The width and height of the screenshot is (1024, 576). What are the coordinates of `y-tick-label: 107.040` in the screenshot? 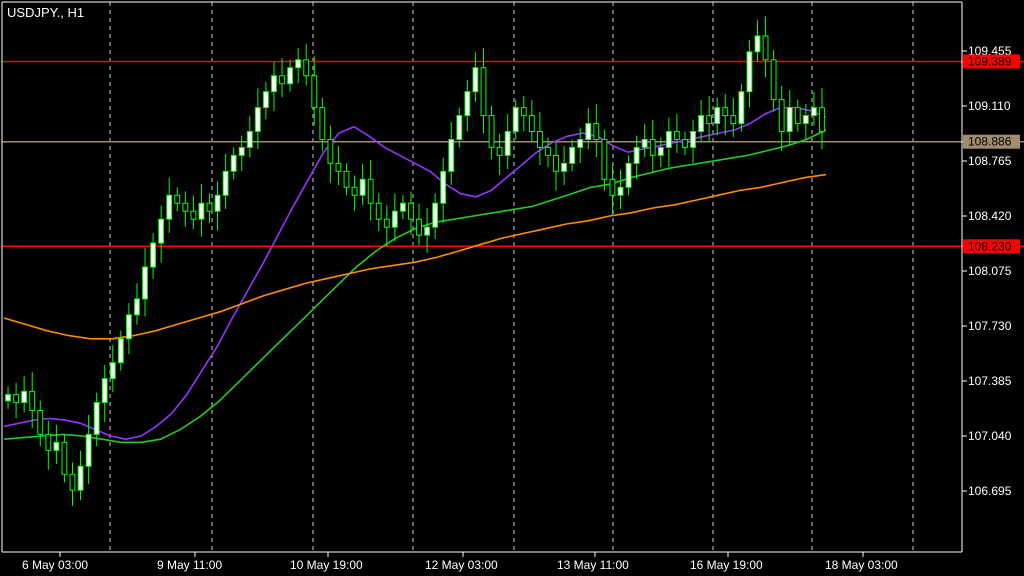 It's located at (990, 436).